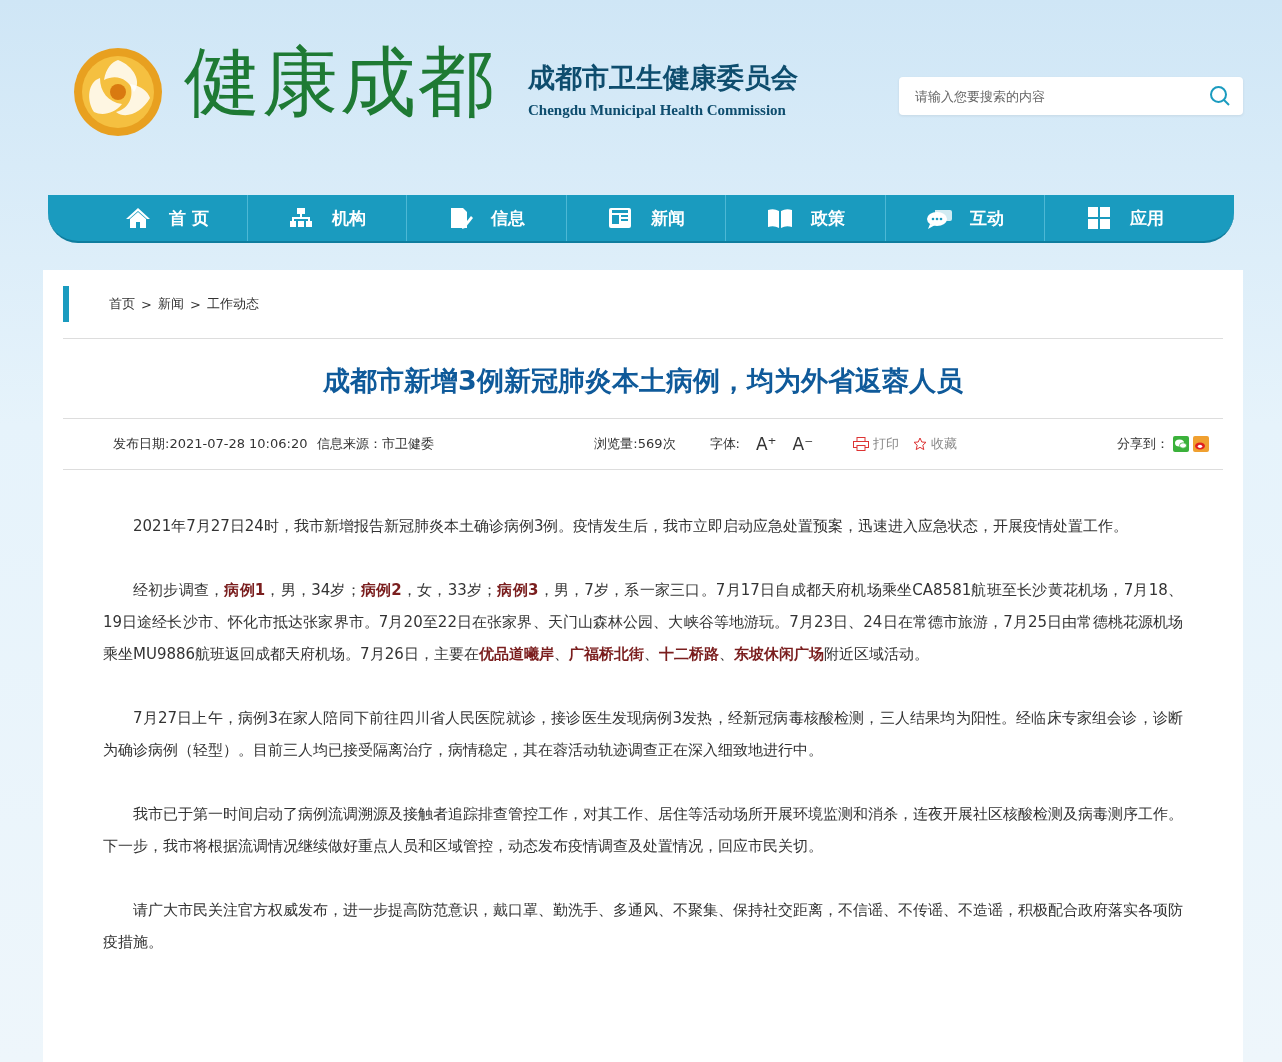  I want to click on nav-item: 信息, so click(486, 218).